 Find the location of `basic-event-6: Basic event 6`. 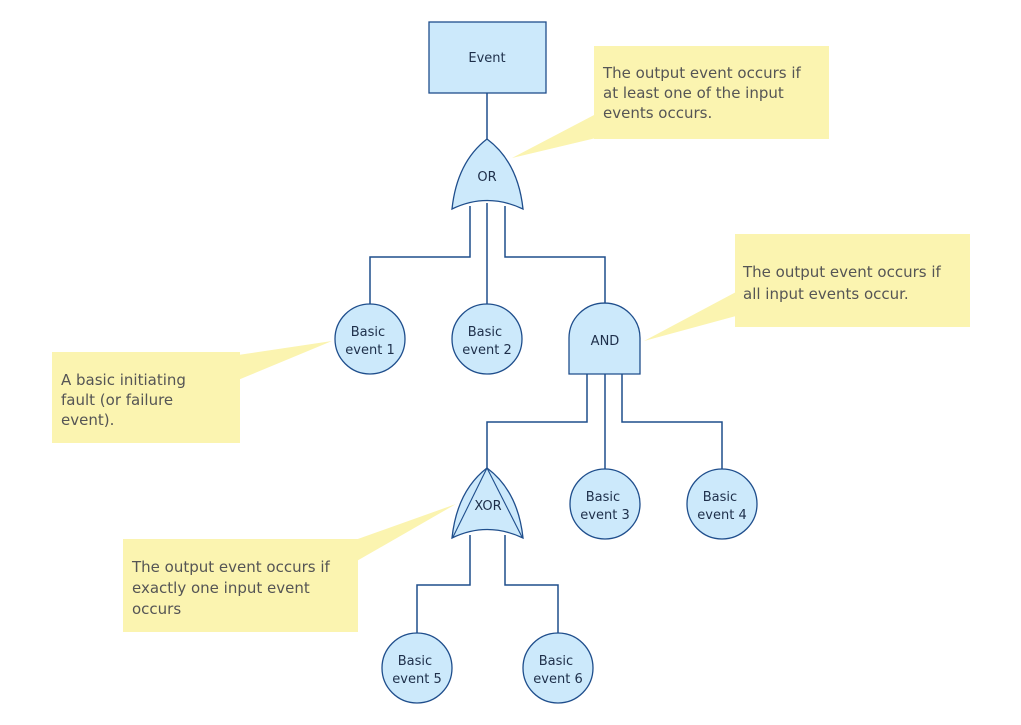

basic-event-6: Basic event 6 is located at coordinates (558, 668).